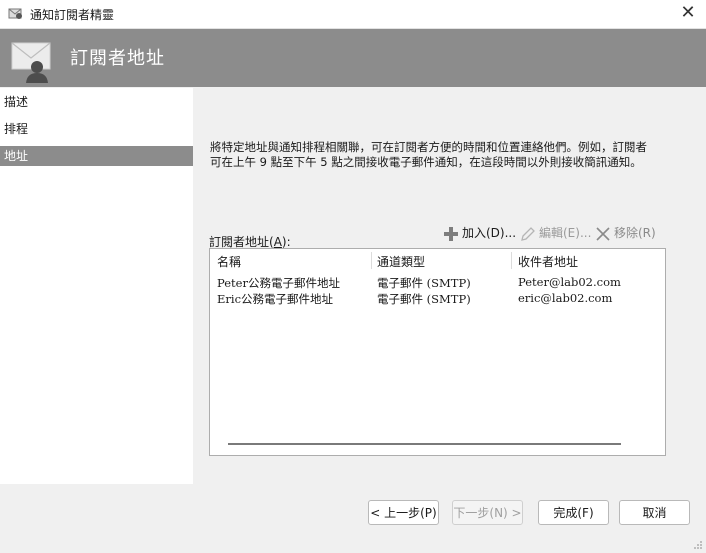 The width and height of the screenshot is (706, 553). I want to click on remove-button: 移除(R), so click(625, 233).